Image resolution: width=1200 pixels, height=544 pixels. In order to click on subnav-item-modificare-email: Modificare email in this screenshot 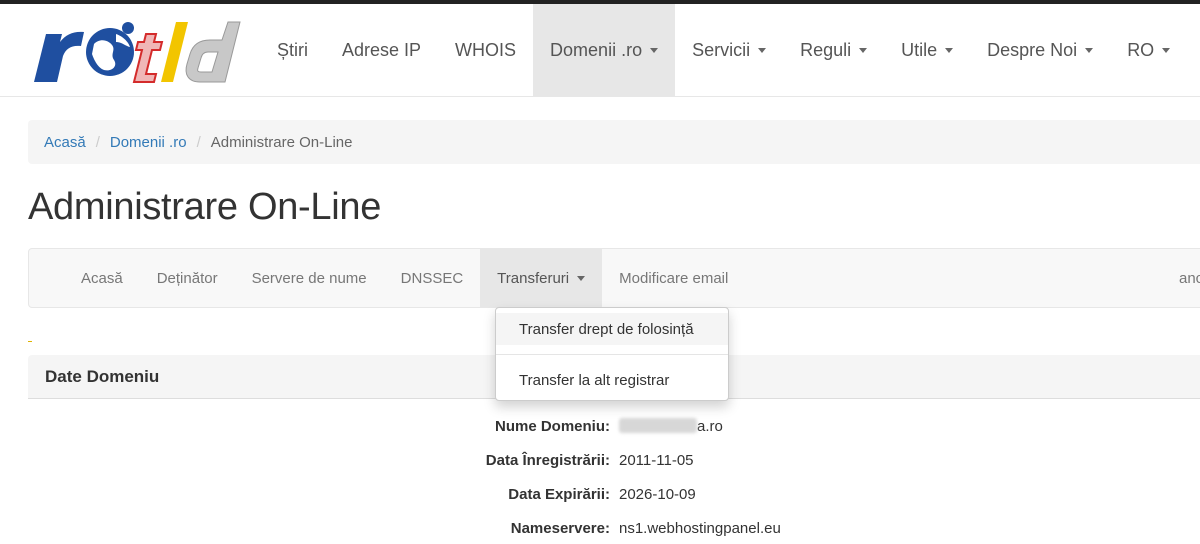, I will do `click(673, 278)`.